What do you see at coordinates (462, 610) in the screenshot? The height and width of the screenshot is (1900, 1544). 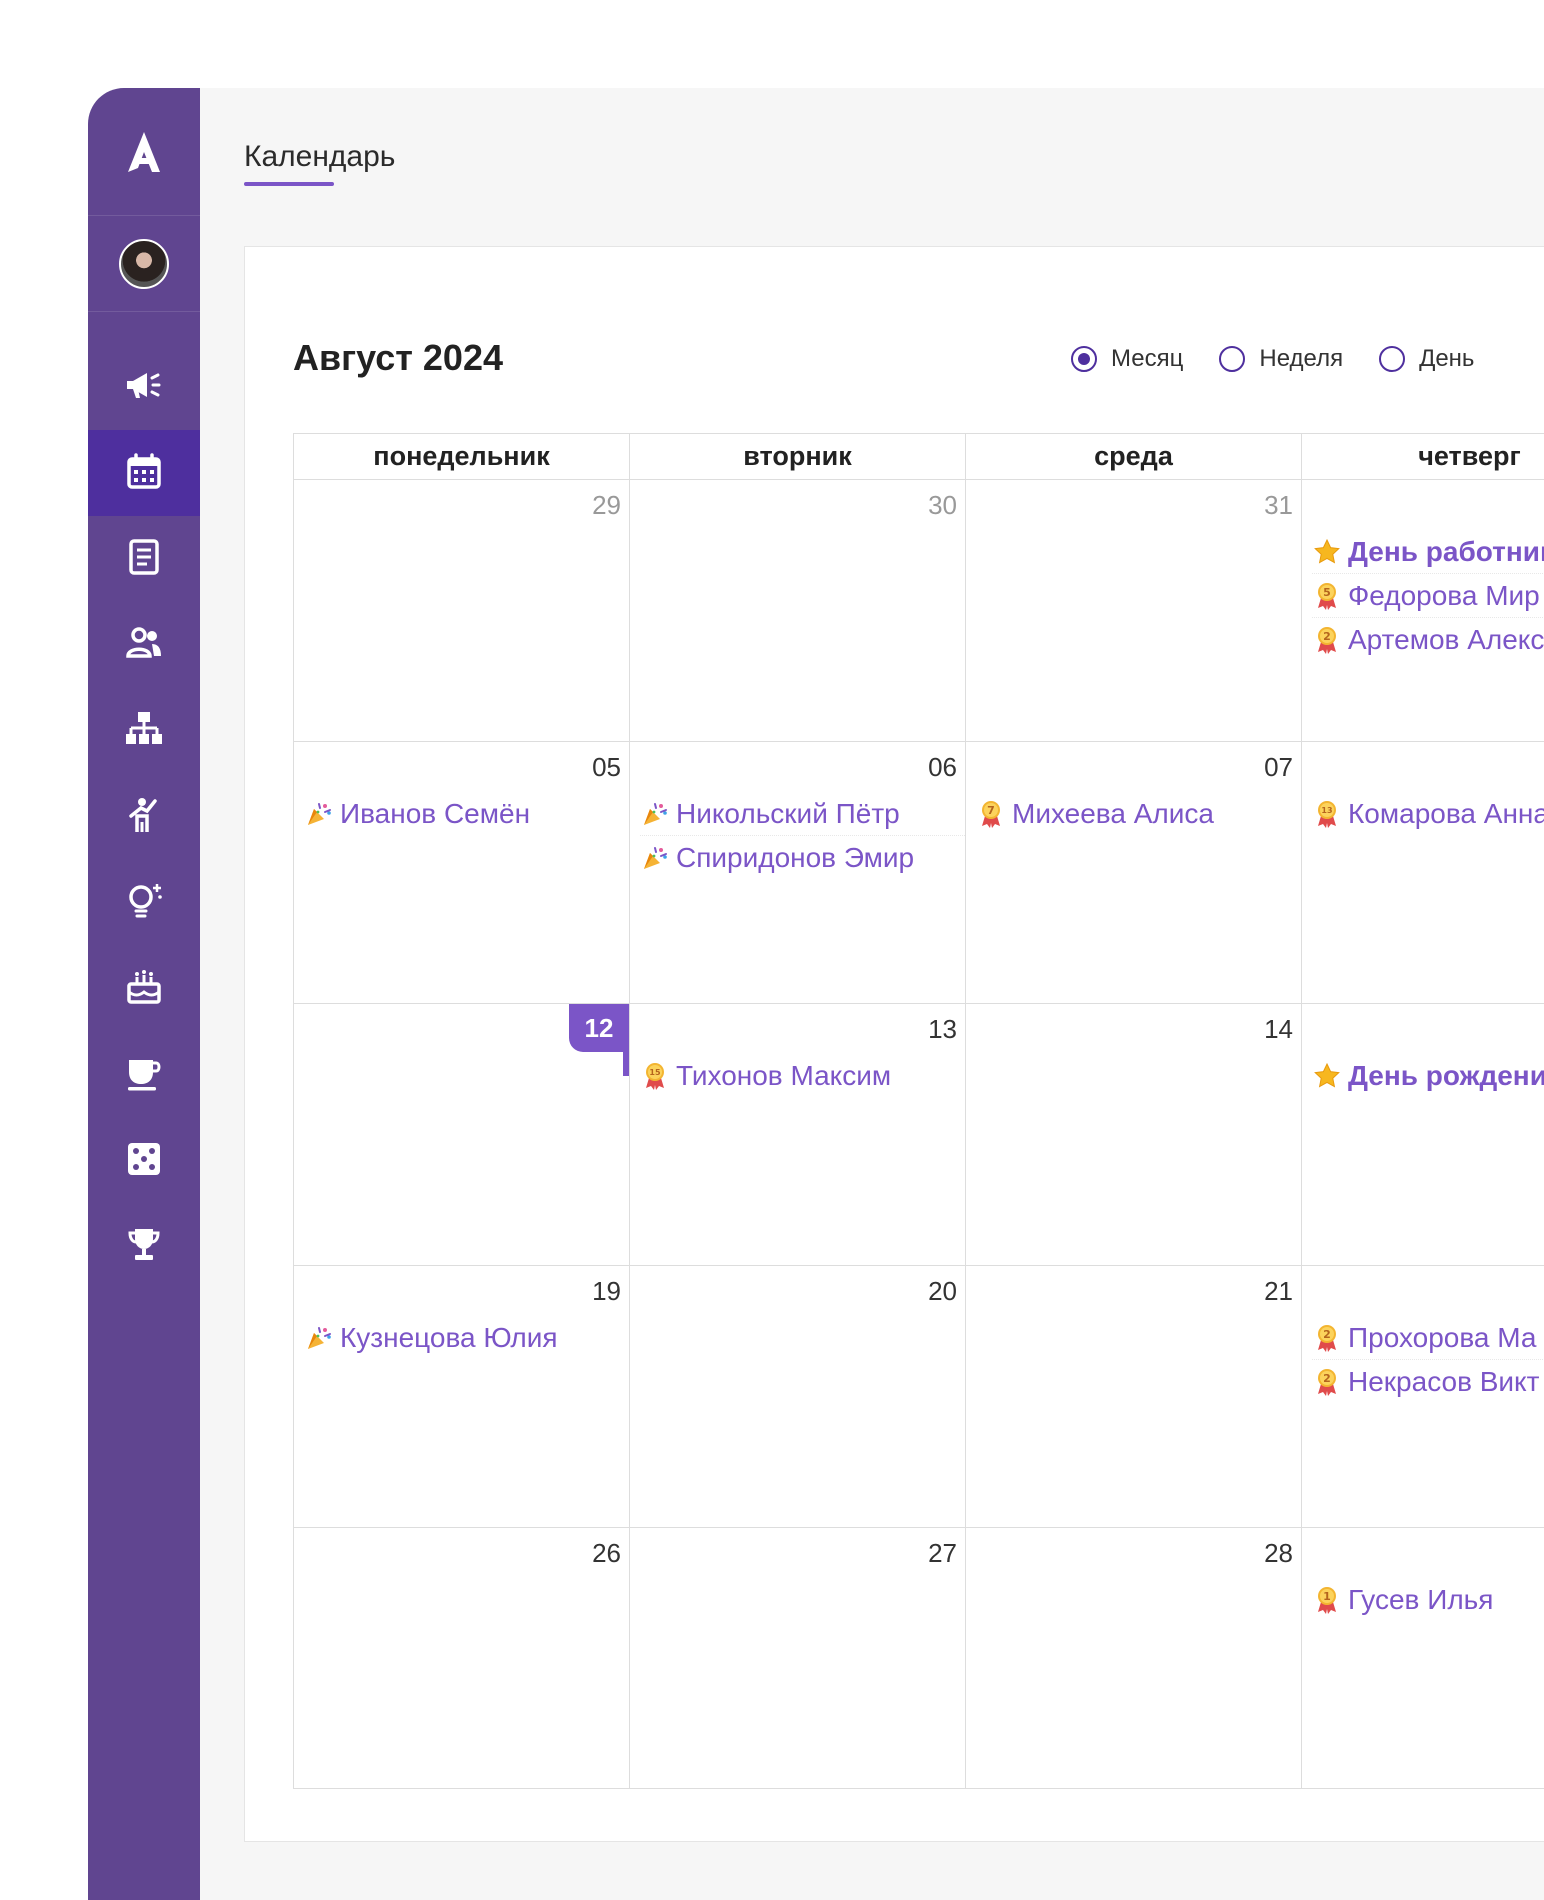 I see `day-cell: 29` at bounding box center [462, 610].